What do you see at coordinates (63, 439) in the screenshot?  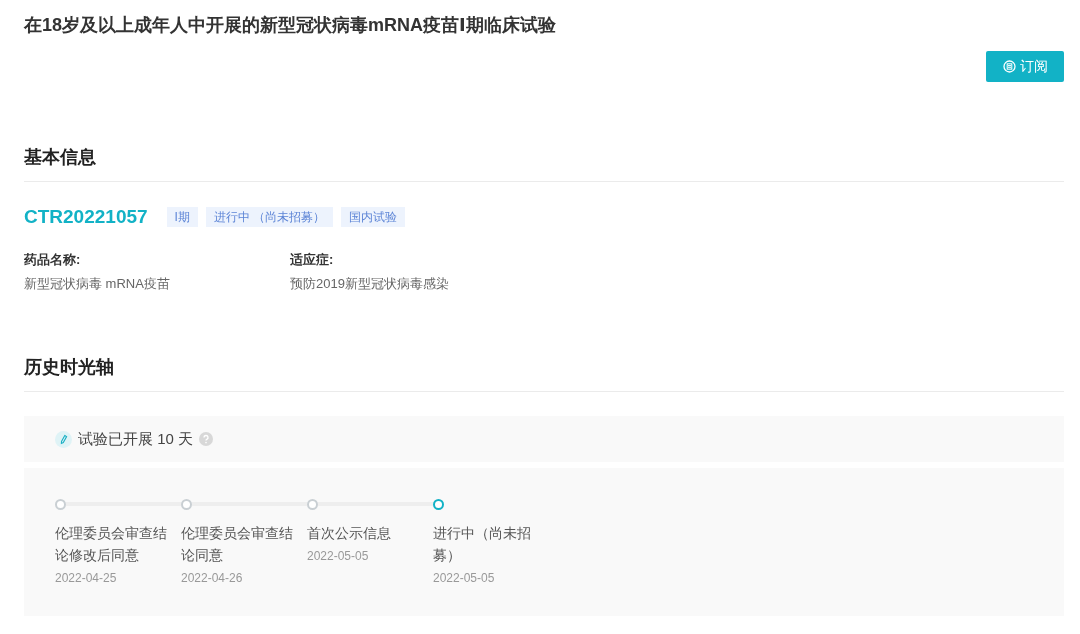 I see `pencil-icon` at bounding box center [63, 439].